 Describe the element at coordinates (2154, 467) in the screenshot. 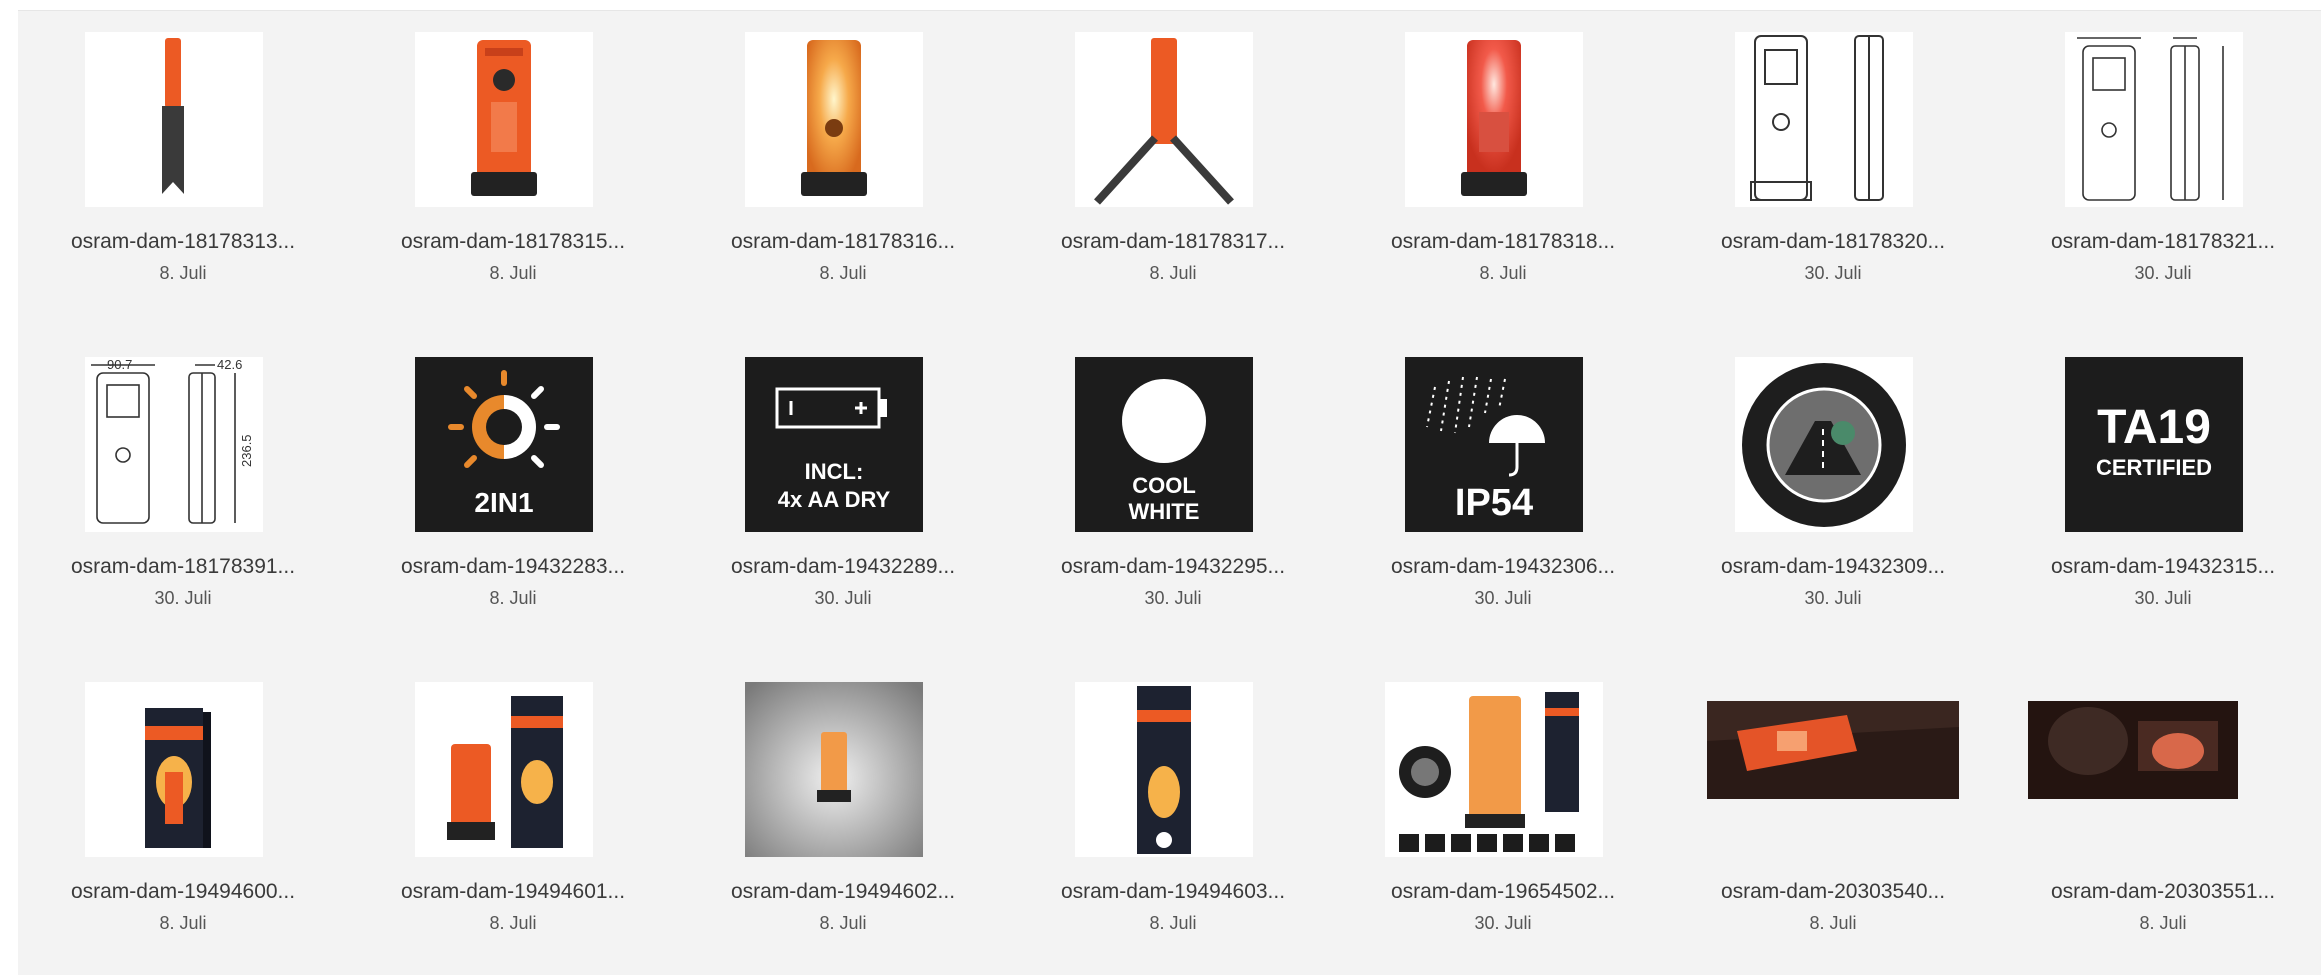

I see `badge-label-line2: CERTIFIED` at that location.